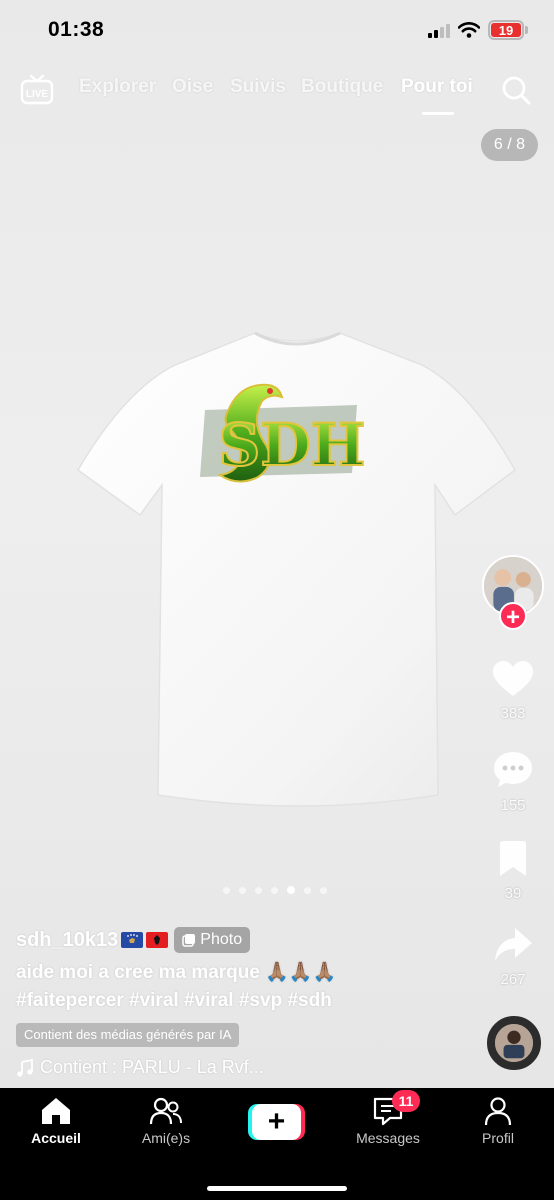 This screenshot has width=554, height=1200. Describe the element at coordinates (128, 1035) in the screenshot. I see `ai-content-label: Contient des médias générés par IA` at that location.